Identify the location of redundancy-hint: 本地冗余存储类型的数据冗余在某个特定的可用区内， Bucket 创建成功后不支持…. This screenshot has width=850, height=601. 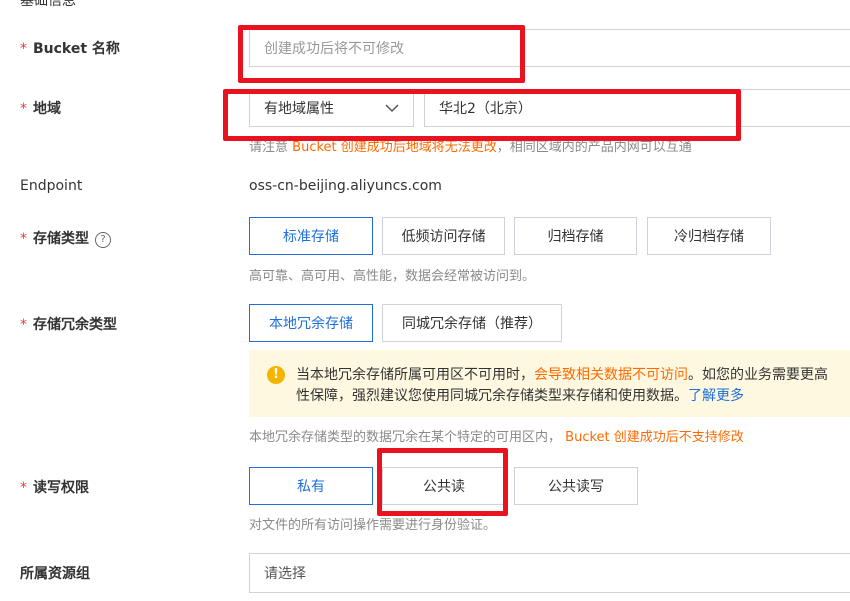
(496, 437).